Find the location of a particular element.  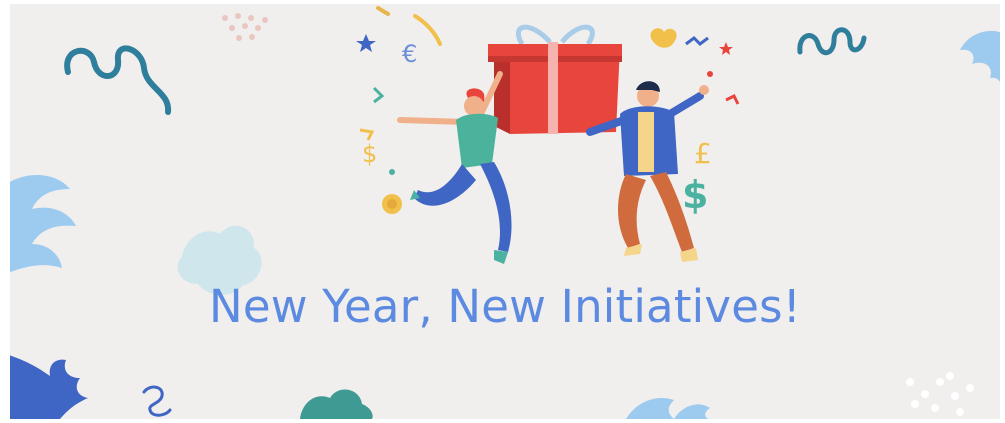

curl-bottom-left-icon is located at coordinates (157, 401).